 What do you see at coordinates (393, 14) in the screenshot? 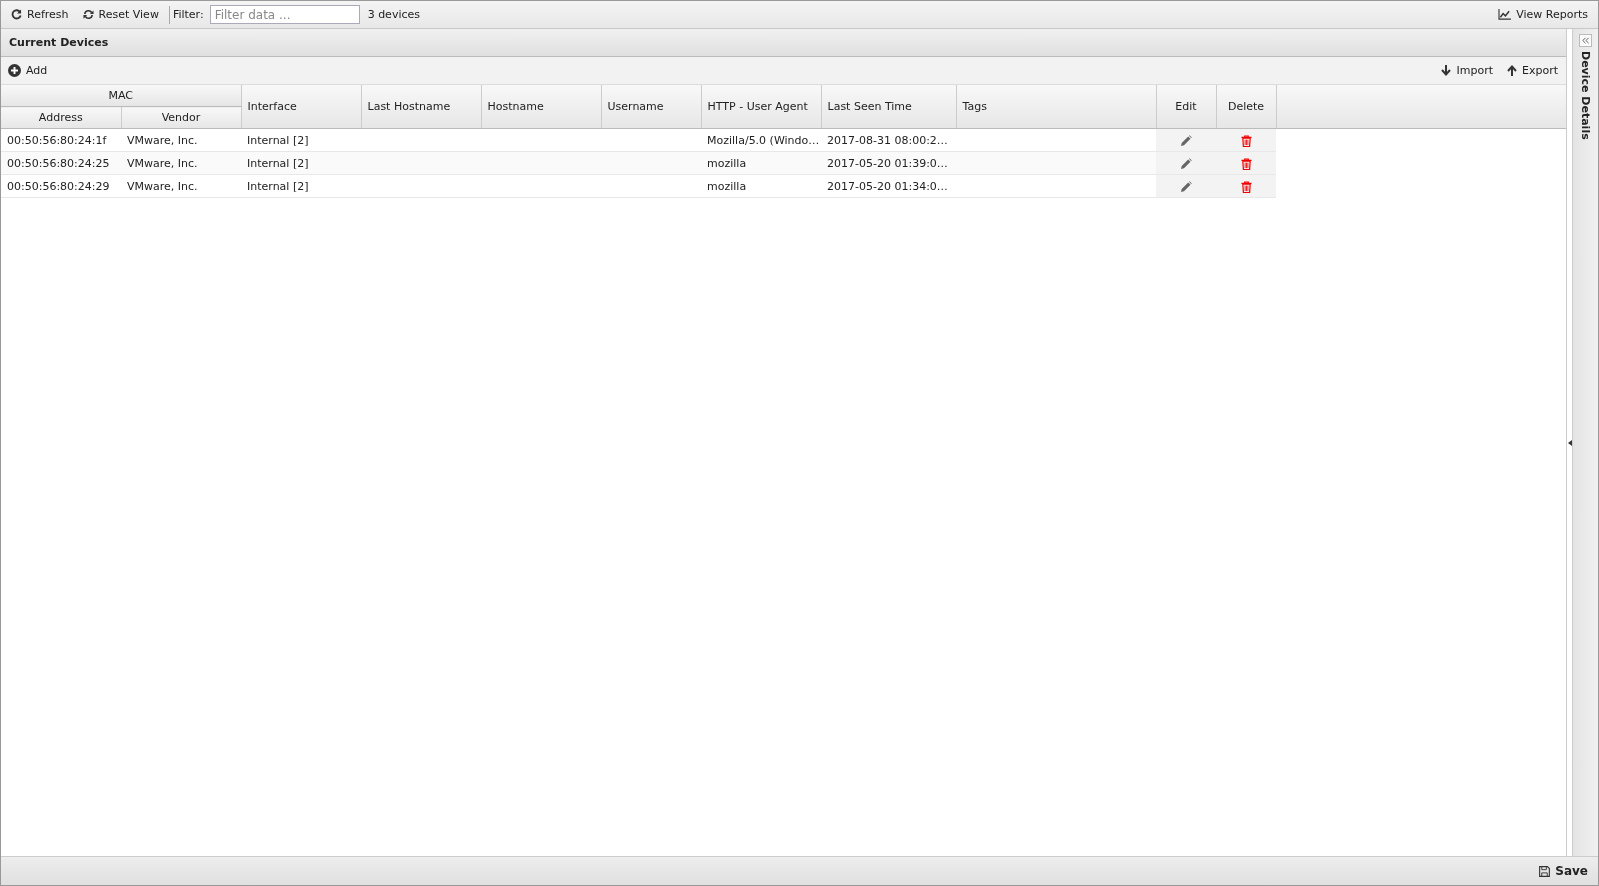
I see `device-count: 3 devices` at bounding box center [393, 14].